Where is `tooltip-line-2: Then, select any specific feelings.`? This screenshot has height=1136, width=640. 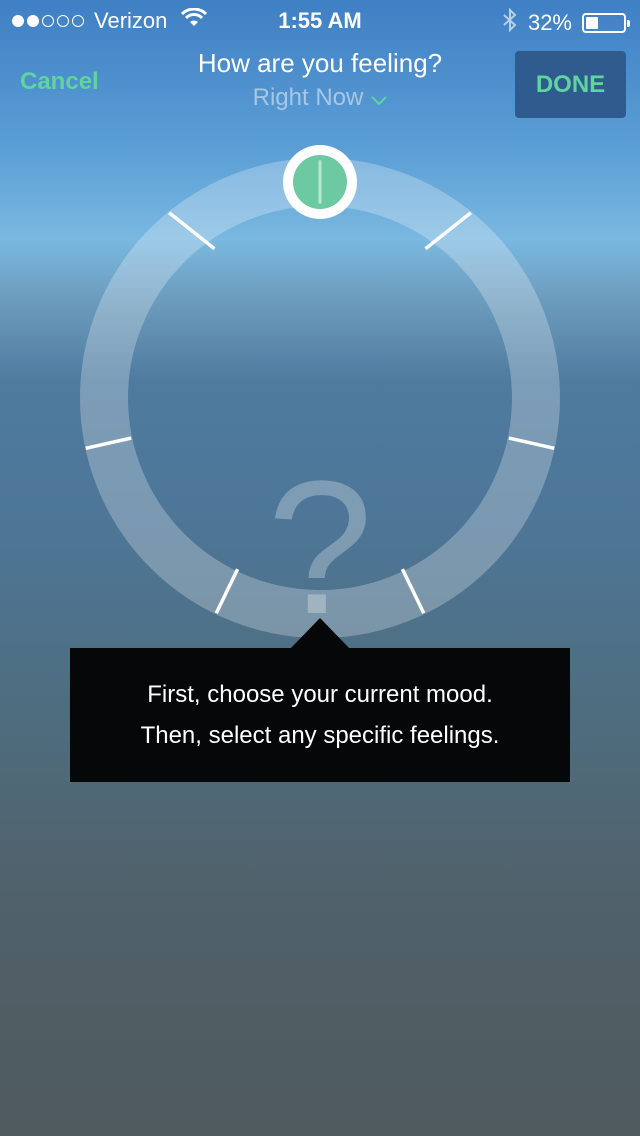 tooltip-line-2: Then, select any specific feelings. is located at coordinates (320, 735).